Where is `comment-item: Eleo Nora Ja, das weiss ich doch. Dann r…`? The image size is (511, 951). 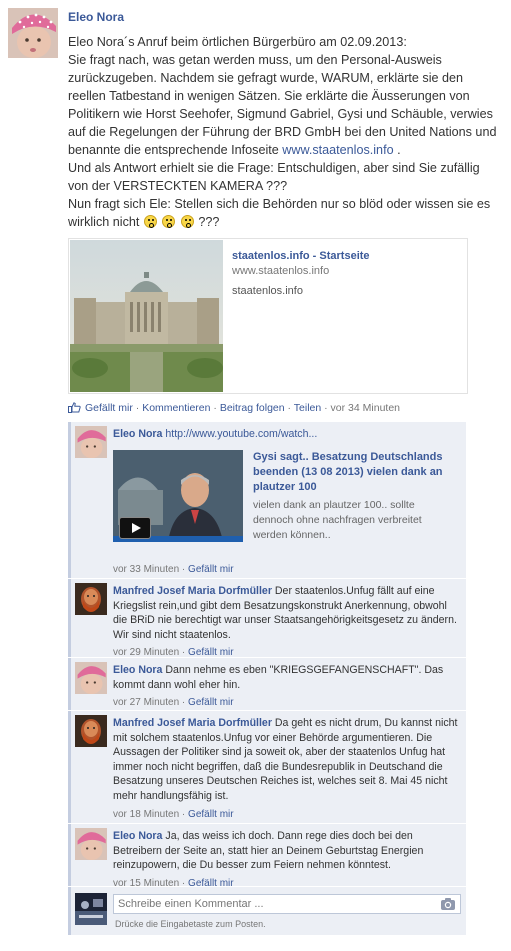
comment-item: Eleo Nora Ja, das weiss ich doch. Dann r… is located at coordinates (267, 856).